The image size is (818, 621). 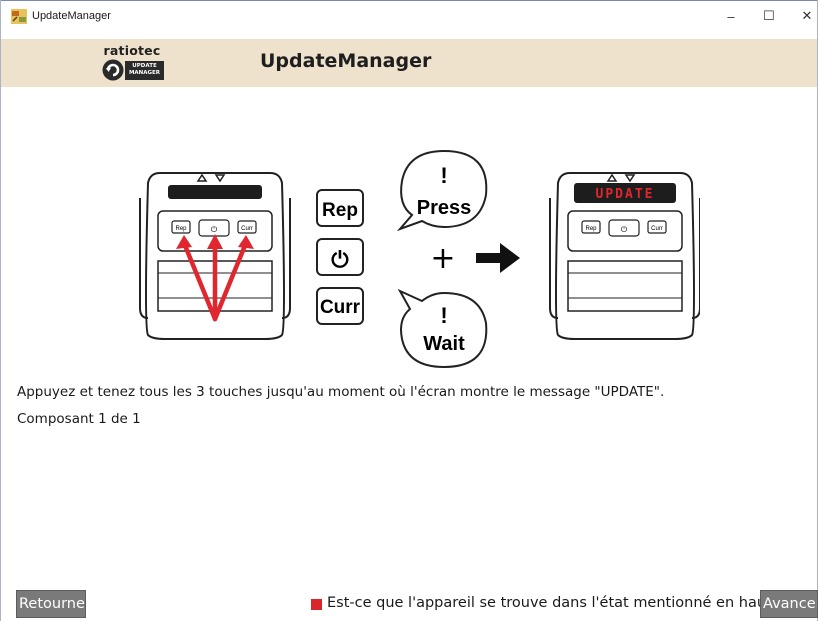 I want to click on device-left: Rep ⏻ Curr, so click(x=215, y=256).